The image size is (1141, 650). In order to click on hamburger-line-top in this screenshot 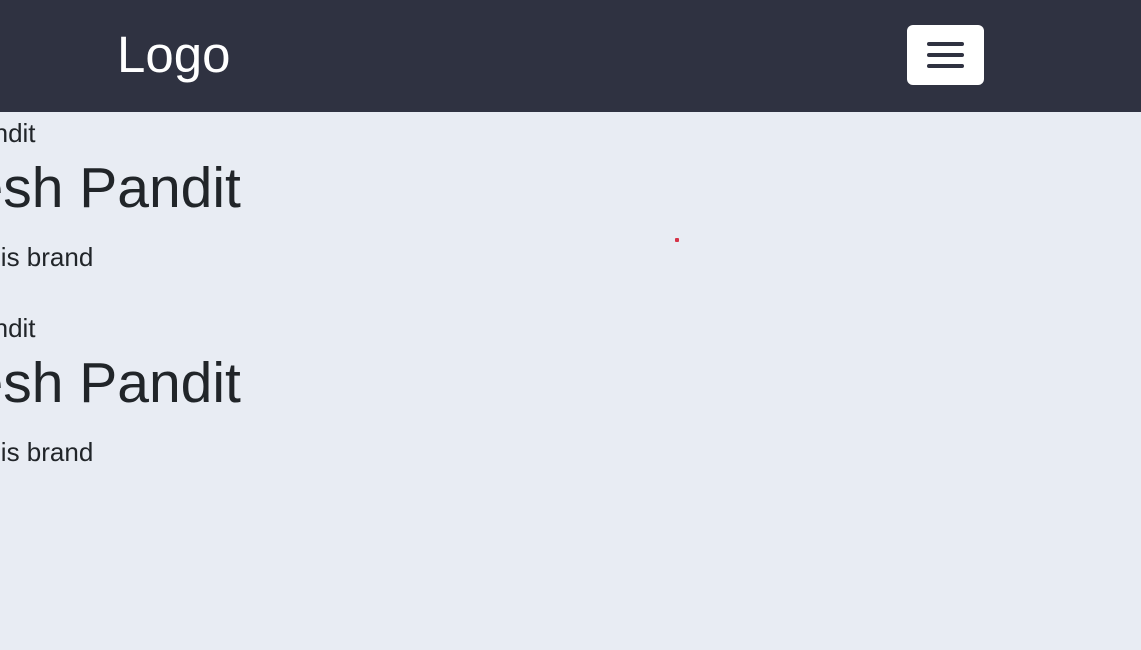, I will do `click(945, 44)`.